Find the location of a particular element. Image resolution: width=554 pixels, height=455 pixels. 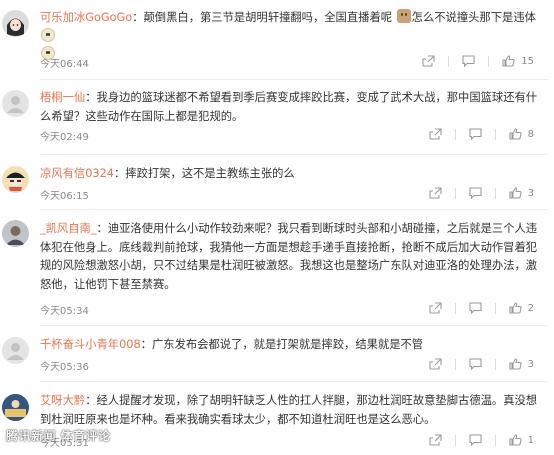

like-button: 2 is located at coordinates (521, 308).